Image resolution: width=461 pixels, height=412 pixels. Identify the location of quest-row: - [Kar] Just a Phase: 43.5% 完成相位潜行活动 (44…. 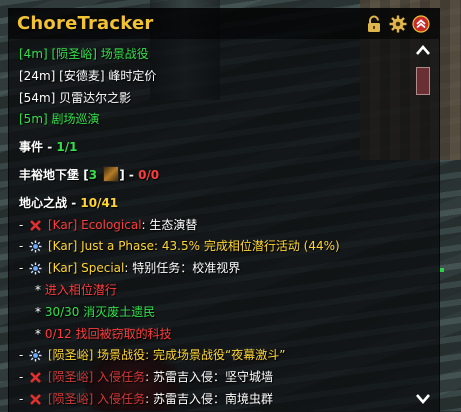
(216, 247).